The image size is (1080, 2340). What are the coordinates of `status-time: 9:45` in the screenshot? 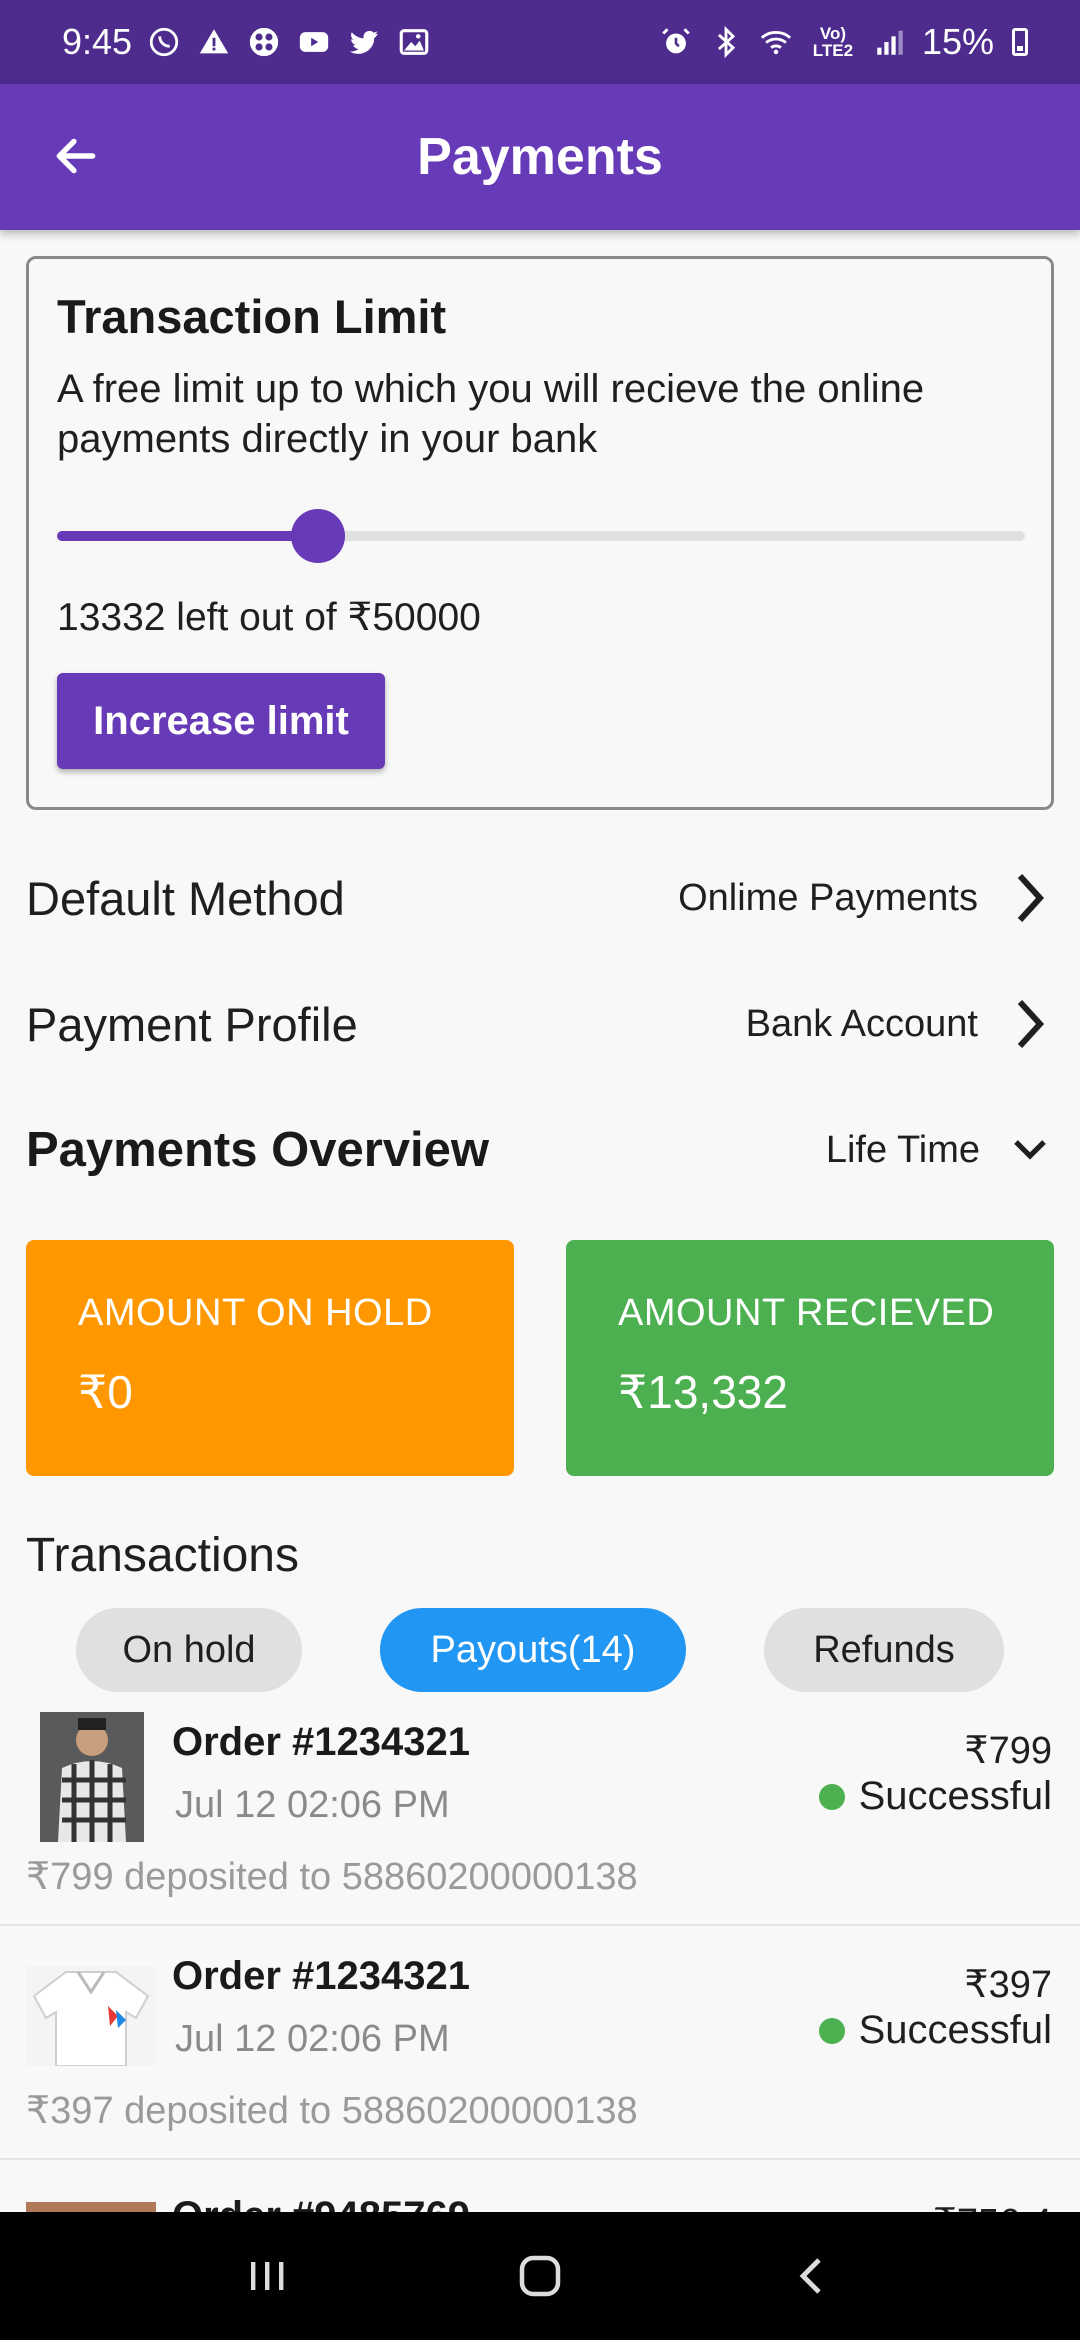 It's located at (97, 41).